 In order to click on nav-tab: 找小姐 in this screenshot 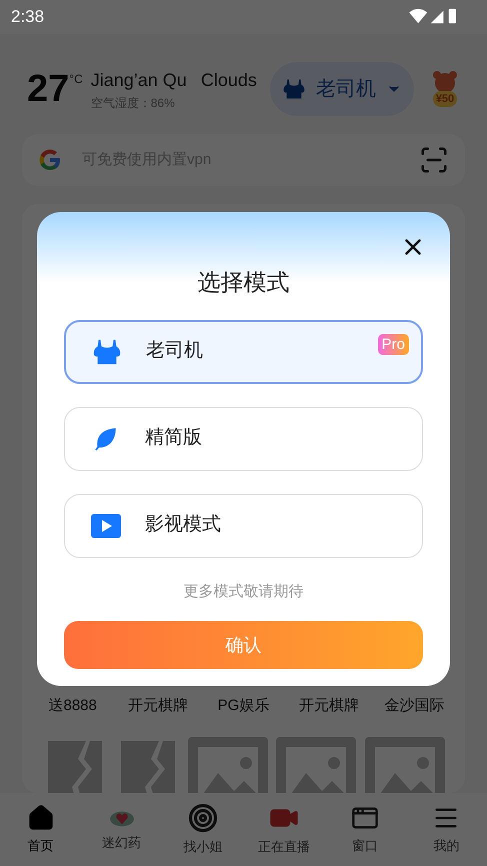, I will do `click(203, 829)`.